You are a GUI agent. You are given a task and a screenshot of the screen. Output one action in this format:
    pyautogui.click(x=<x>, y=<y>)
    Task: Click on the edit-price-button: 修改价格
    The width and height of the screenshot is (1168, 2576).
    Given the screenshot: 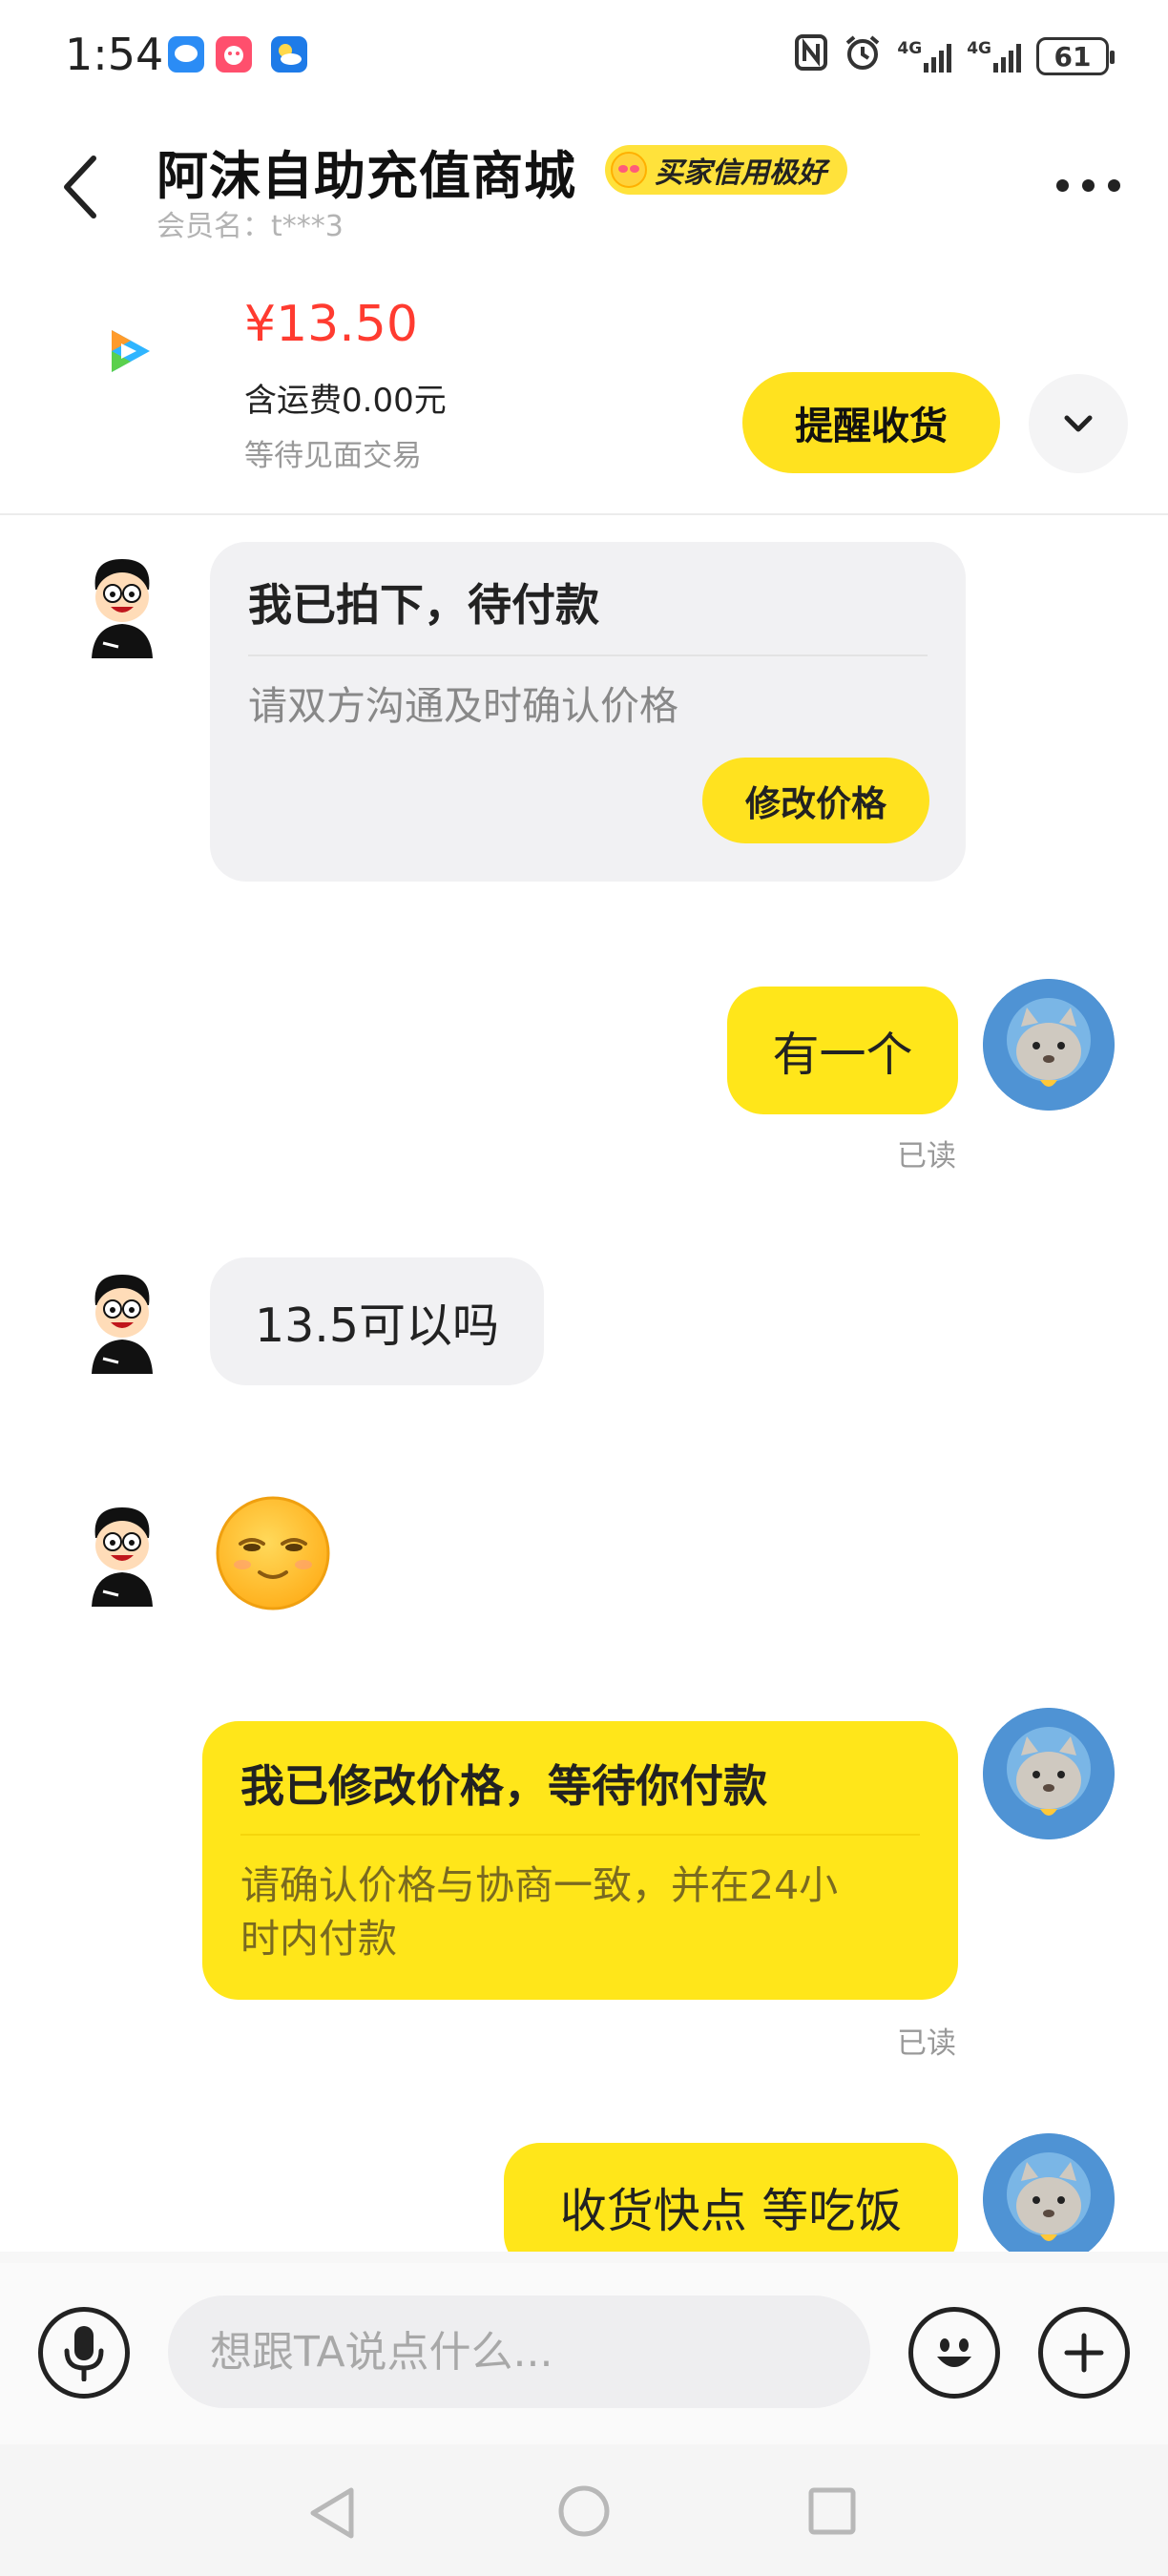 What is the action you would take?
    pyautogui.click(x=815, y=800)
    